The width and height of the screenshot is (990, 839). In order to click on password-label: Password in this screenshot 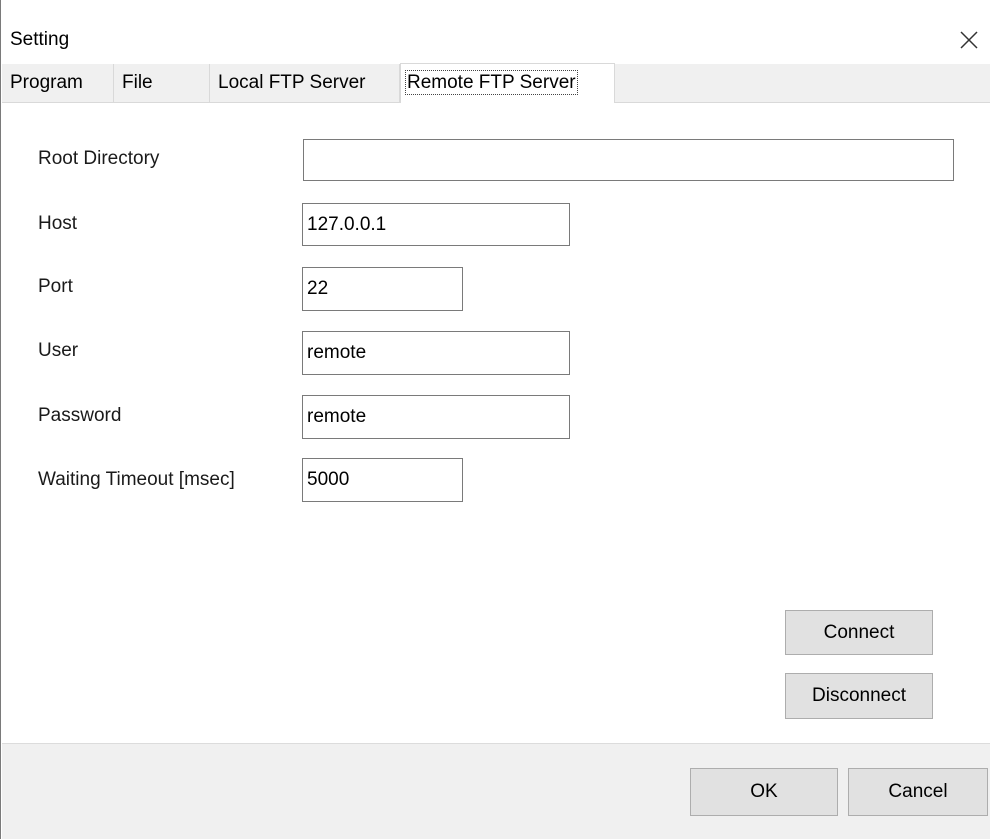, I will do `click(80, 415)`.